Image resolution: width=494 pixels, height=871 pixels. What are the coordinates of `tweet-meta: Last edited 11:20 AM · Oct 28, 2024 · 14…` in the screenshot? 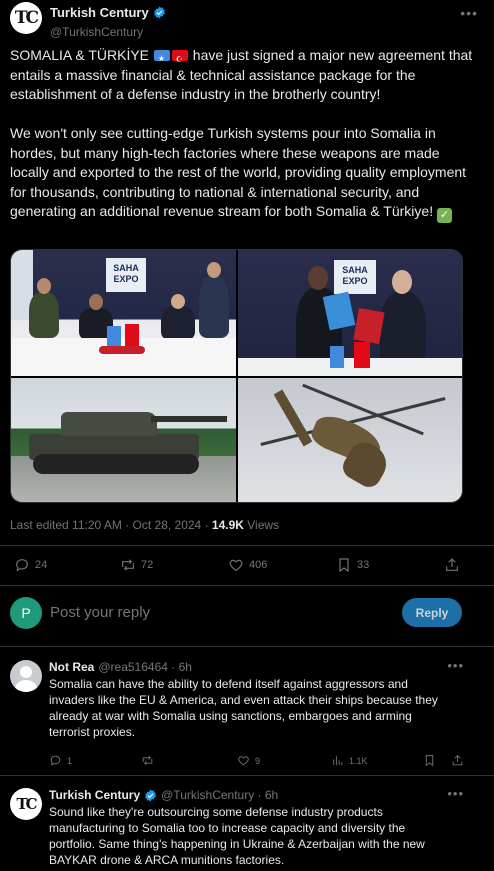 It's located at (145, 525).